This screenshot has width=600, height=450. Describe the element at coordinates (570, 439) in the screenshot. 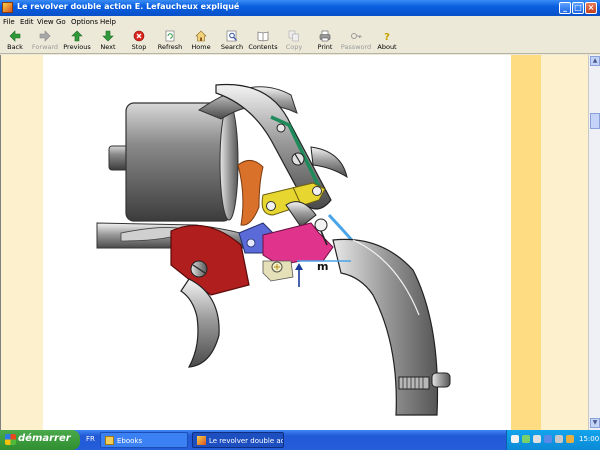

I see `tray-security-icon` at that location.